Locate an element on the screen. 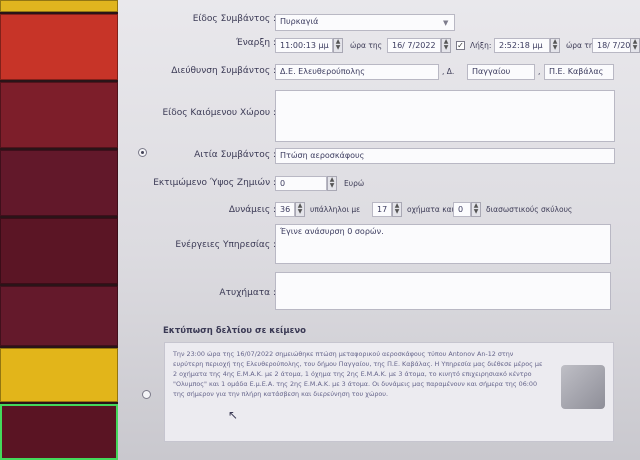 This screenshot has height=460, width=640. actions-textarea: Έγινε ανάσυρση 0 σορών. is located at coordinates (443, 244).